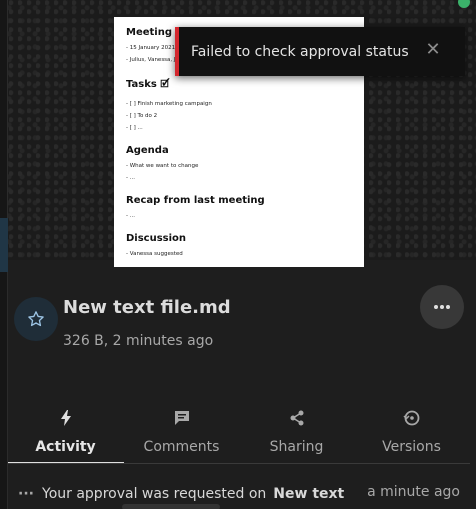 This screenshot has height=509, width=476. Describe the element at coordinates (66, 432) in the screenshot. I see `tab-activity: Activity` at that location.